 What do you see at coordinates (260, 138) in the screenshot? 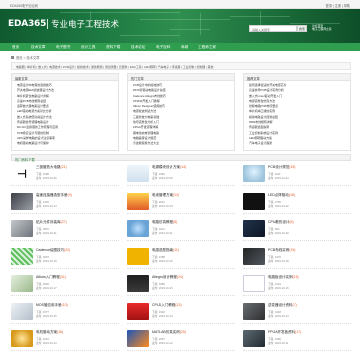
I see `article-title: LED照明驱动方案` at bounding box center [260, 138].